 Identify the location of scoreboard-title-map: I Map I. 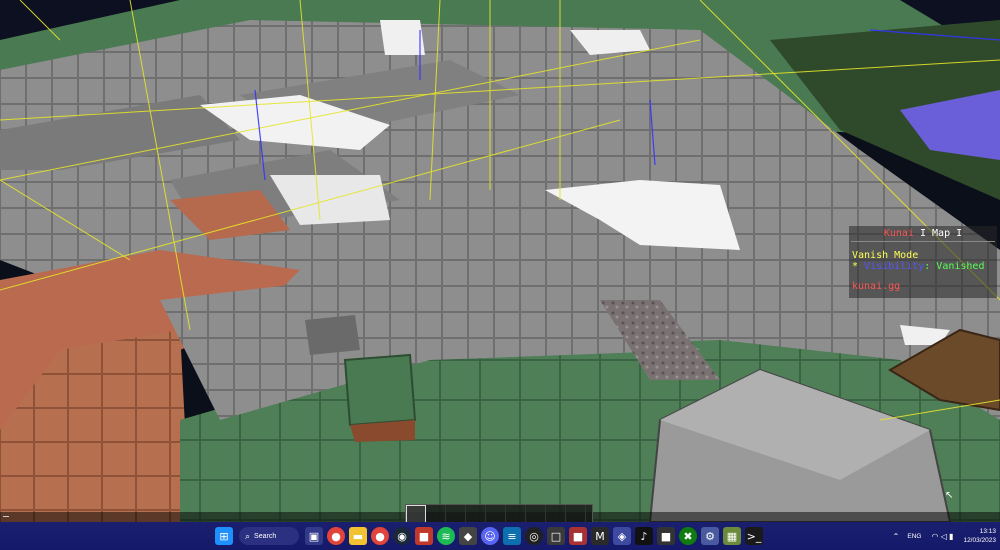
(938, 233).